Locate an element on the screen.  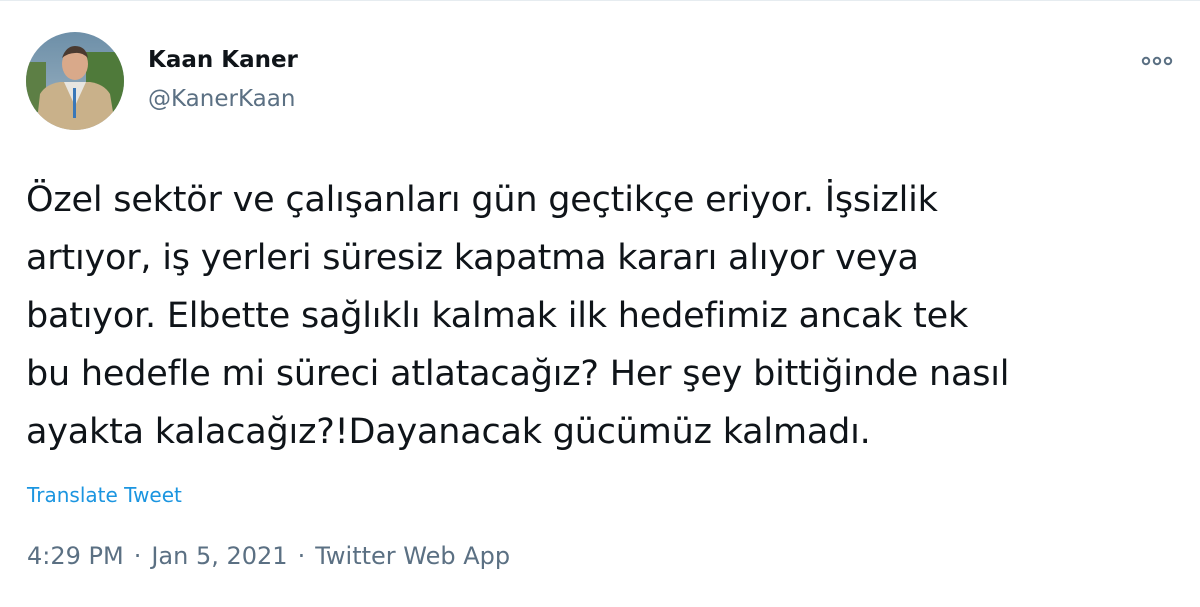
avatar is located at coordinates (75, 81).